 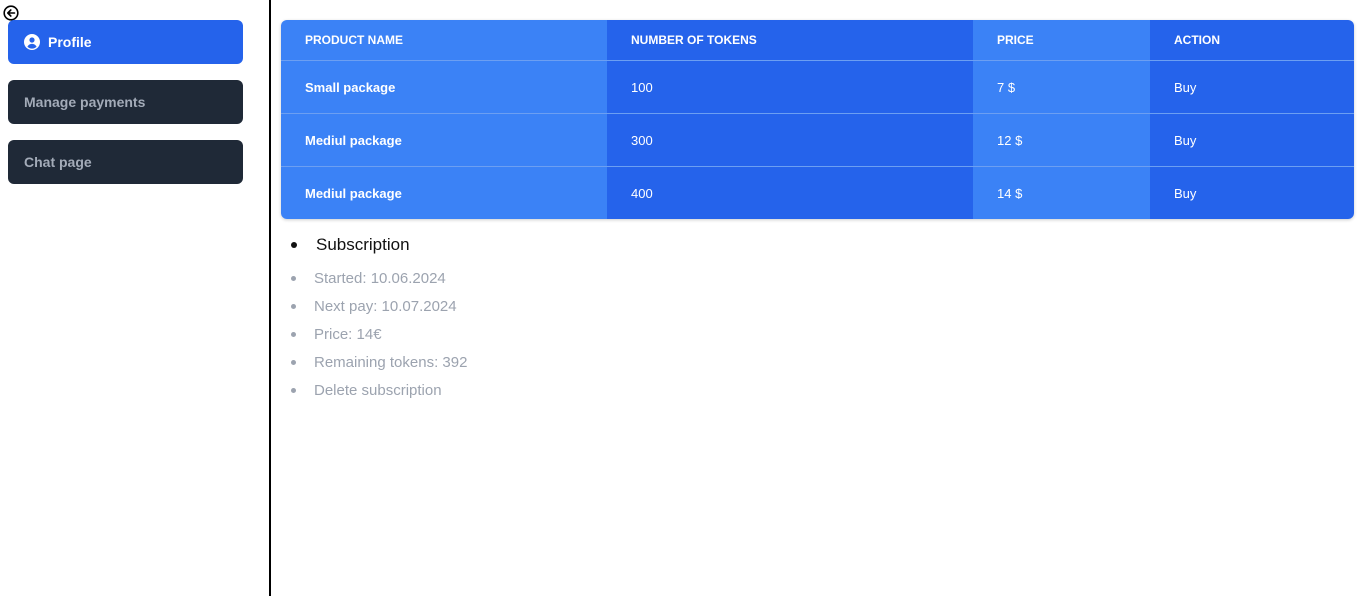 What do you see at coordinates (32, 42) in the screenshot?
I see `user-circle-icon` at bounding box center [32, 42].